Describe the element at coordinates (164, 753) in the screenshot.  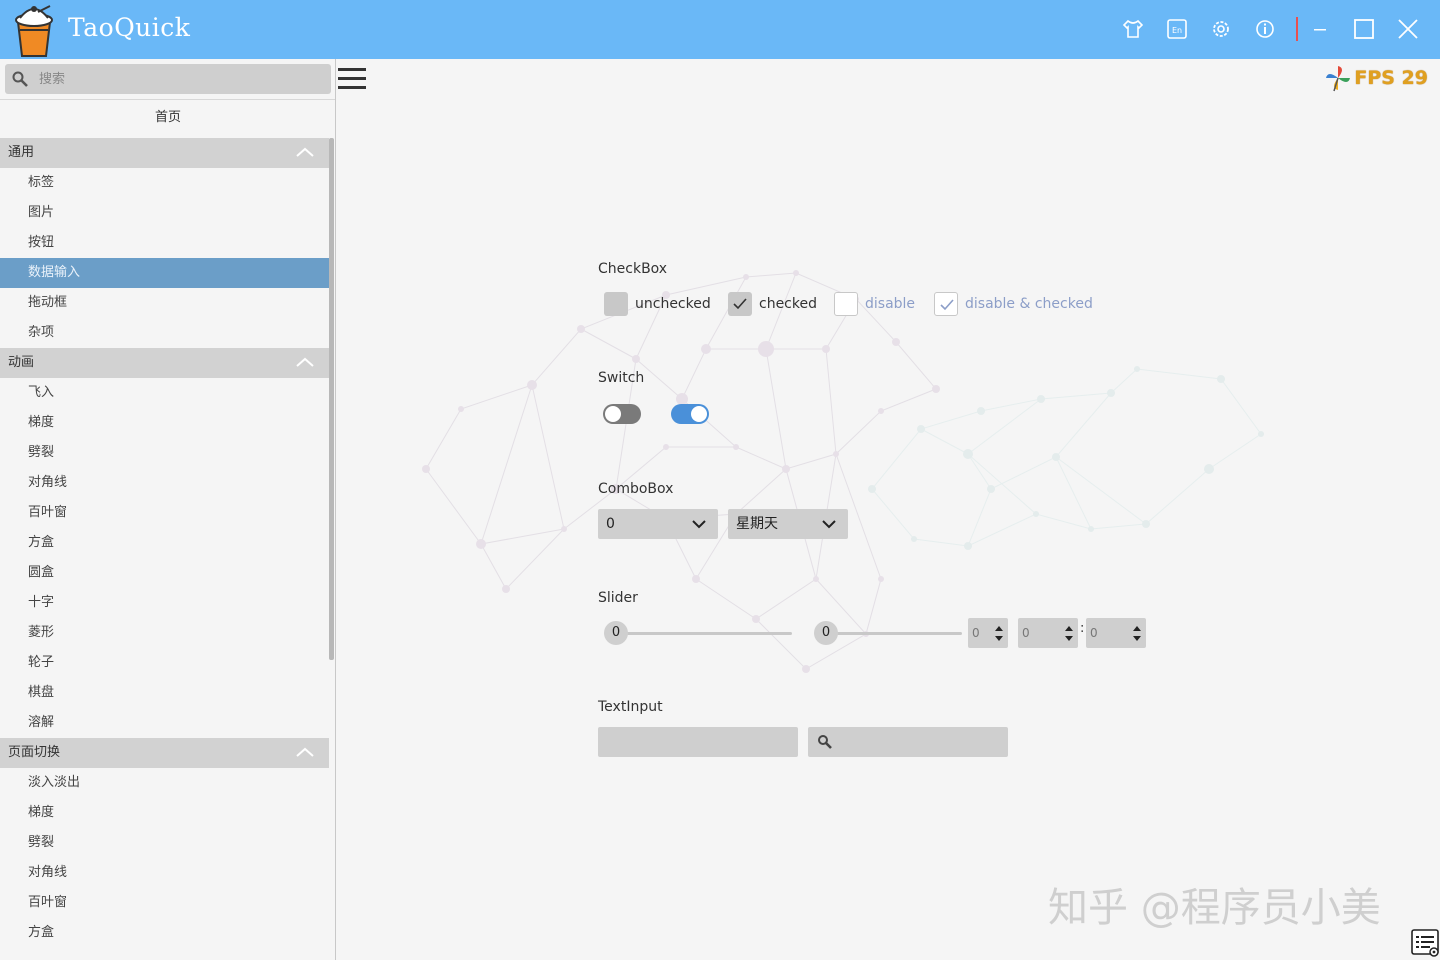
I see `group-header-page-transition: 页面切换` at that location.